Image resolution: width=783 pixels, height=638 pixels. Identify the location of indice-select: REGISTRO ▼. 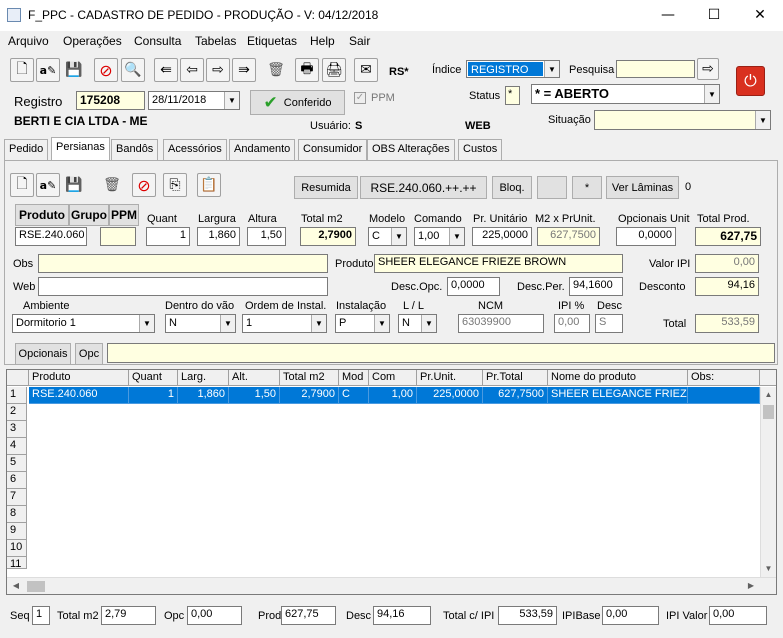
(513, 69).